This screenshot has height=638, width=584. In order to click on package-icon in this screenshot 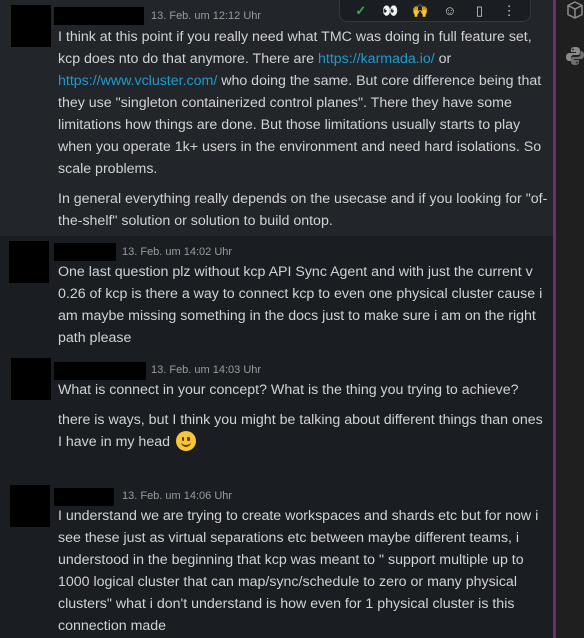, I will do `click(575, 10)`.